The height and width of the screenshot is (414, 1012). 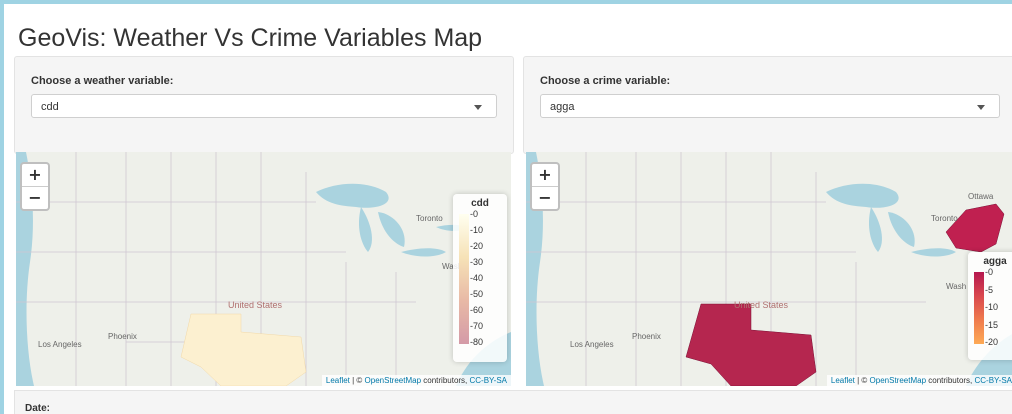 I want to click on weather-legend-colorbar, so click(x=464, y=279).